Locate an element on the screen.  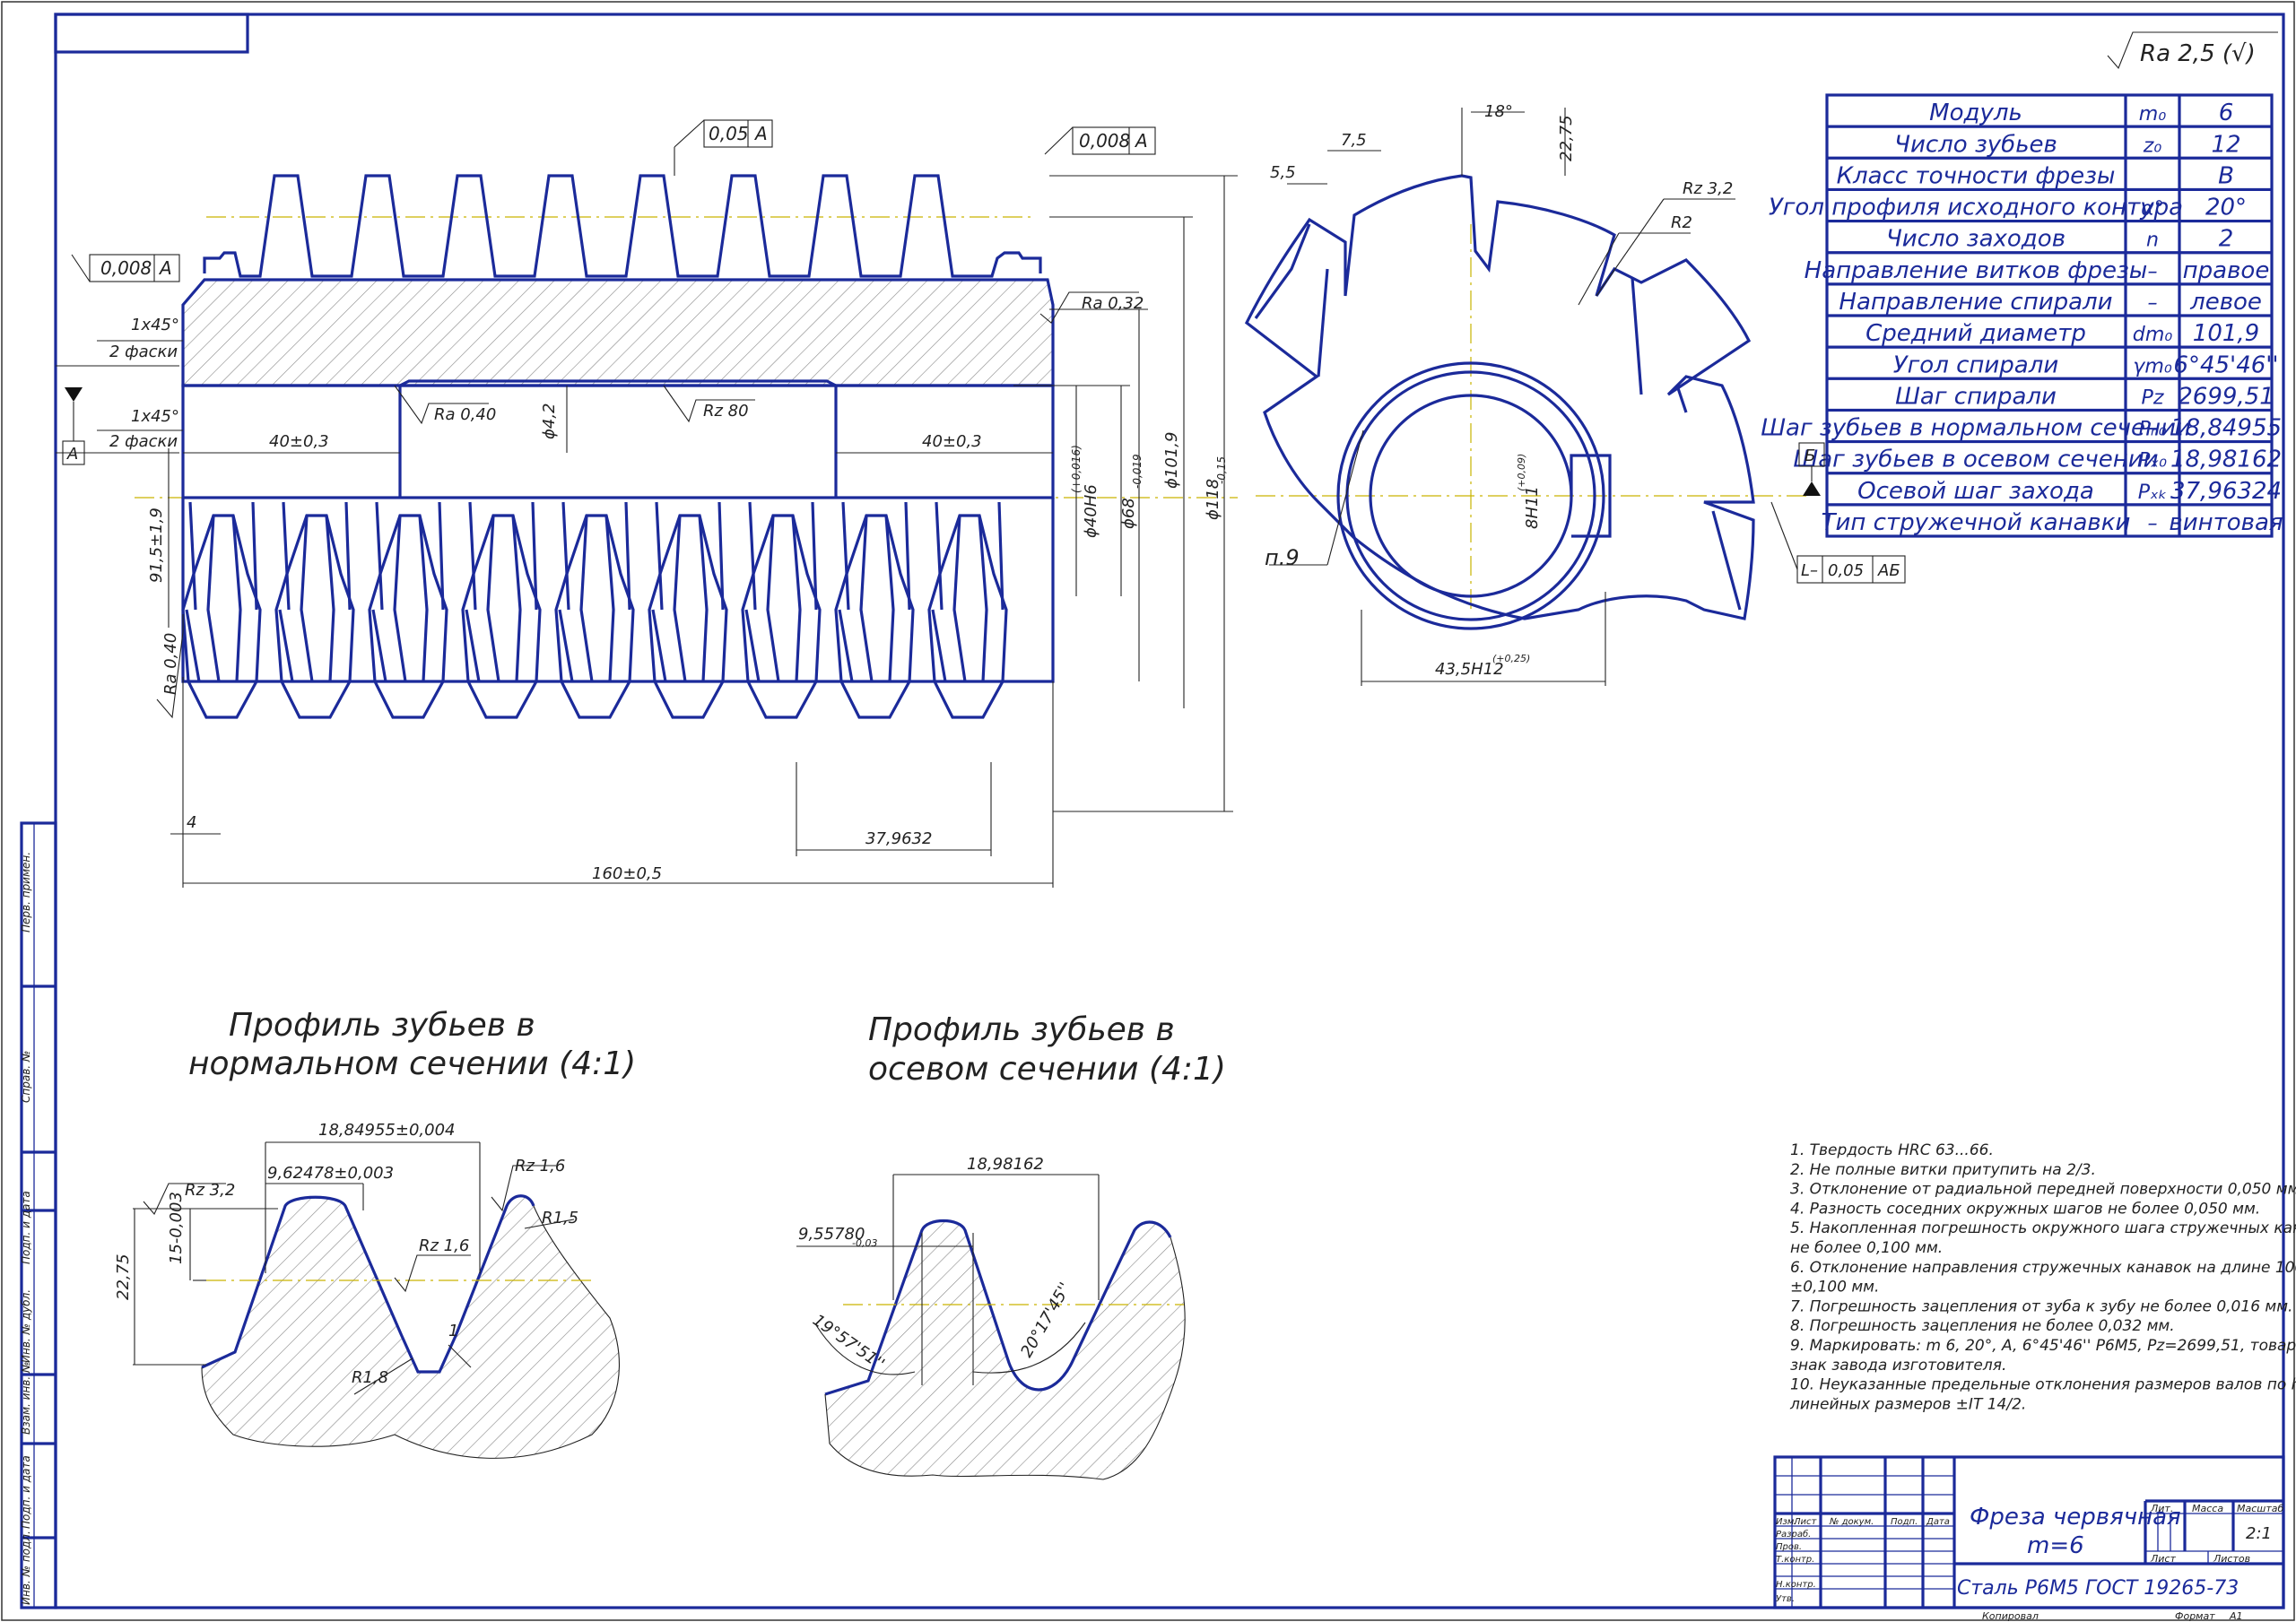
param-name: Направление спирали is located at coordinates (1975, 302).